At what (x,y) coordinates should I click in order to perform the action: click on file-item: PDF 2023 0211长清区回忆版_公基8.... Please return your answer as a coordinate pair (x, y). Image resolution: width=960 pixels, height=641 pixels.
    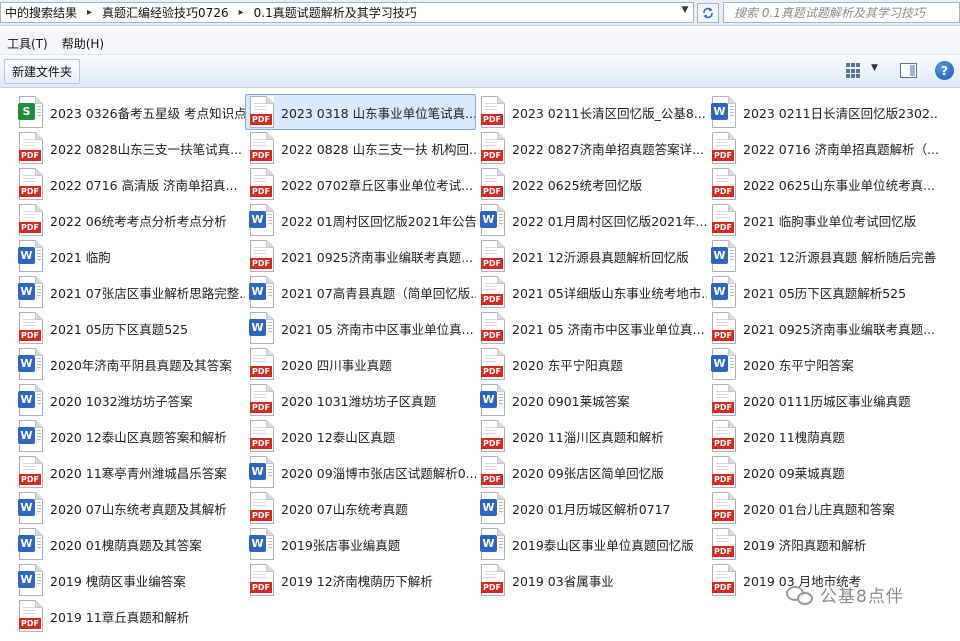
    Looking at the image, I should click on (591, 112).